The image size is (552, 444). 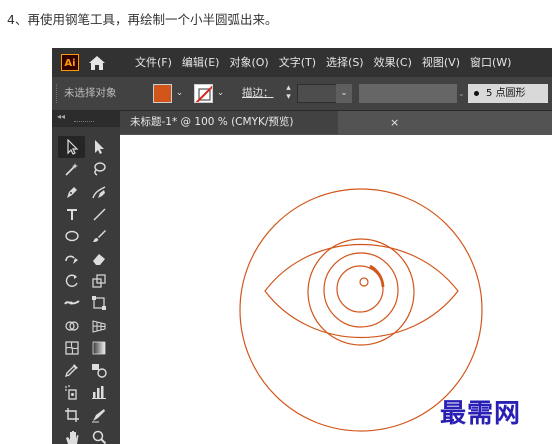 What do you see at coordinates (61, 116) in the screenshot?
I see `collapse-panel-icon: ◂◂` at bounding box center [61, 116].